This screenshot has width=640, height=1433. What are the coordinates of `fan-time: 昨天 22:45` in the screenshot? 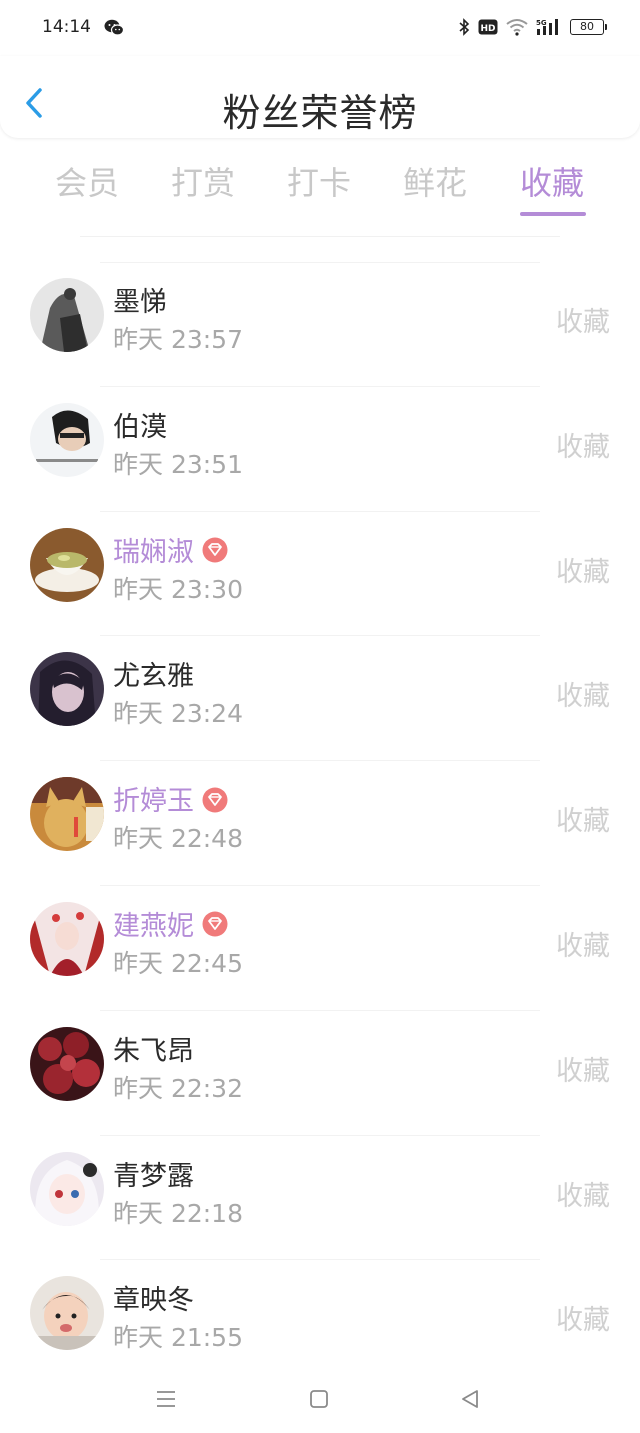 It's located at (178, 963).